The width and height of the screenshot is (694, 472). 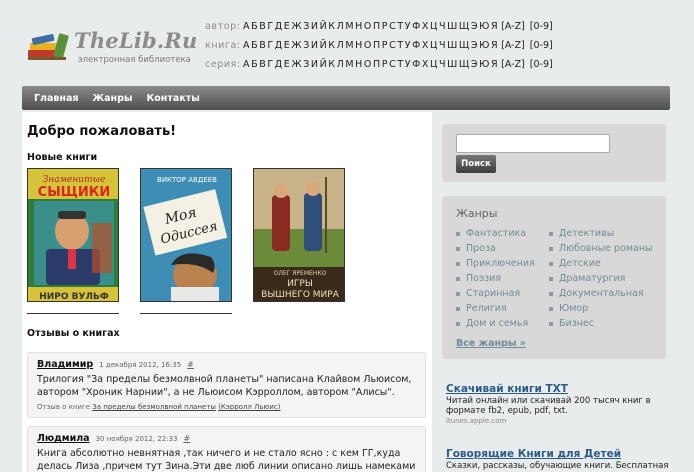 I want to click on alphabet-letter-link: Т, so click(x=400, y=64).